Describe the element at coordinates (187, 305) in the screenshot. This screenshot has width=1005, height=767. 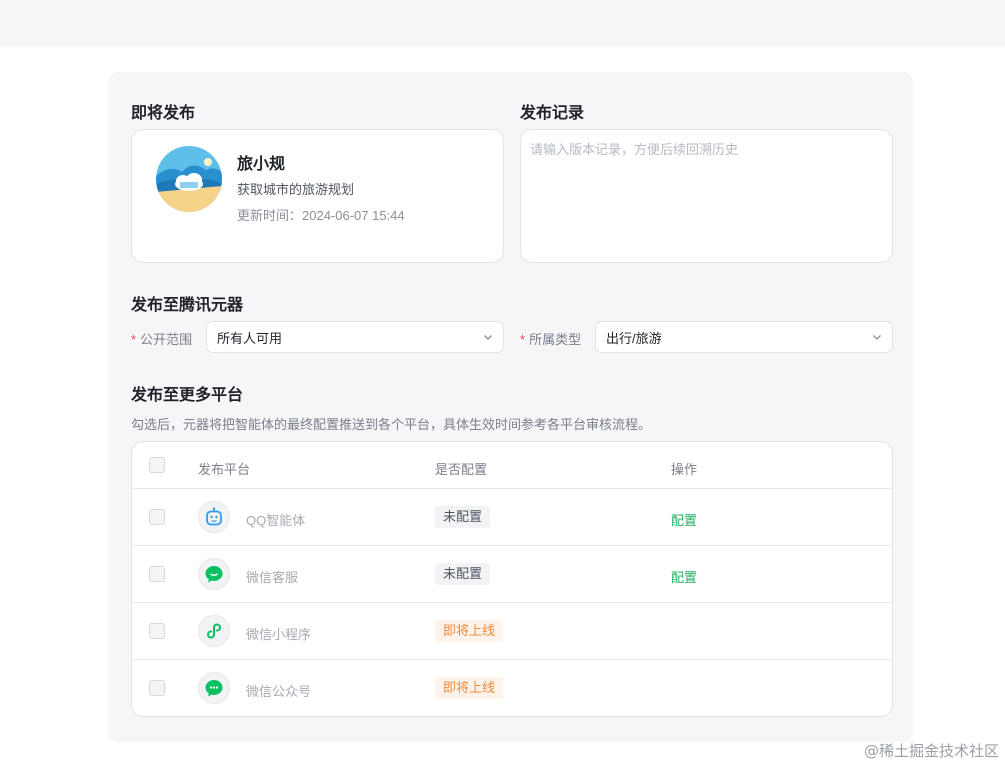
I see `section-title-tencent: 发布至腾讯元器` at that location.